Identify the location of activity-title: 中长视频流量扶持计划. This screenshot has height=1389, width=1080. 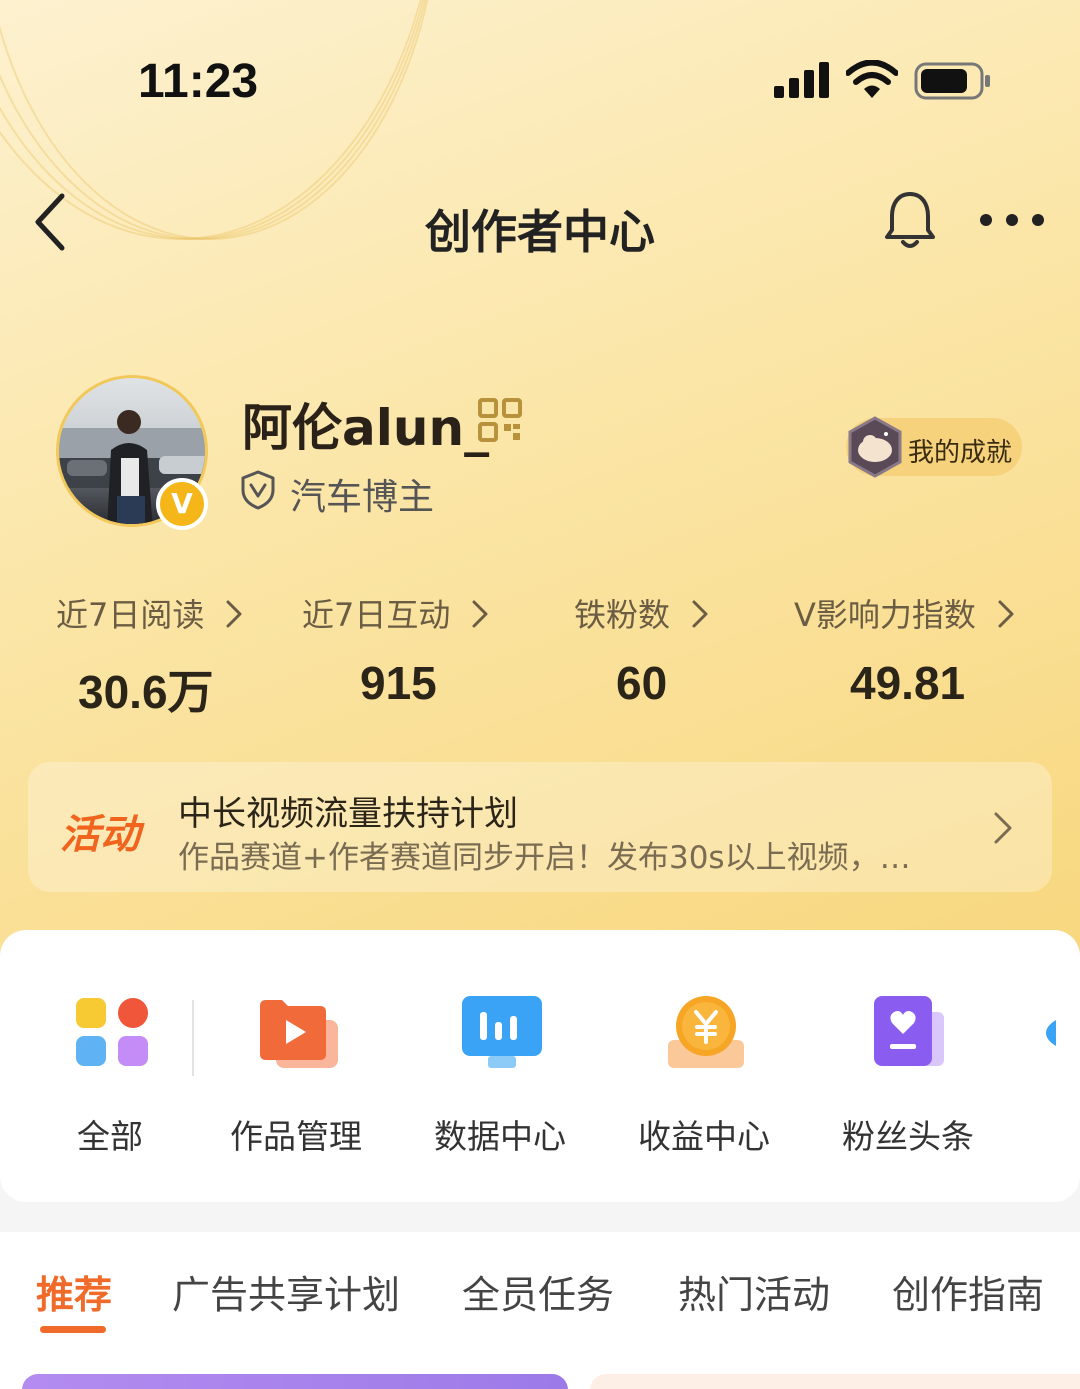
(348, 814).